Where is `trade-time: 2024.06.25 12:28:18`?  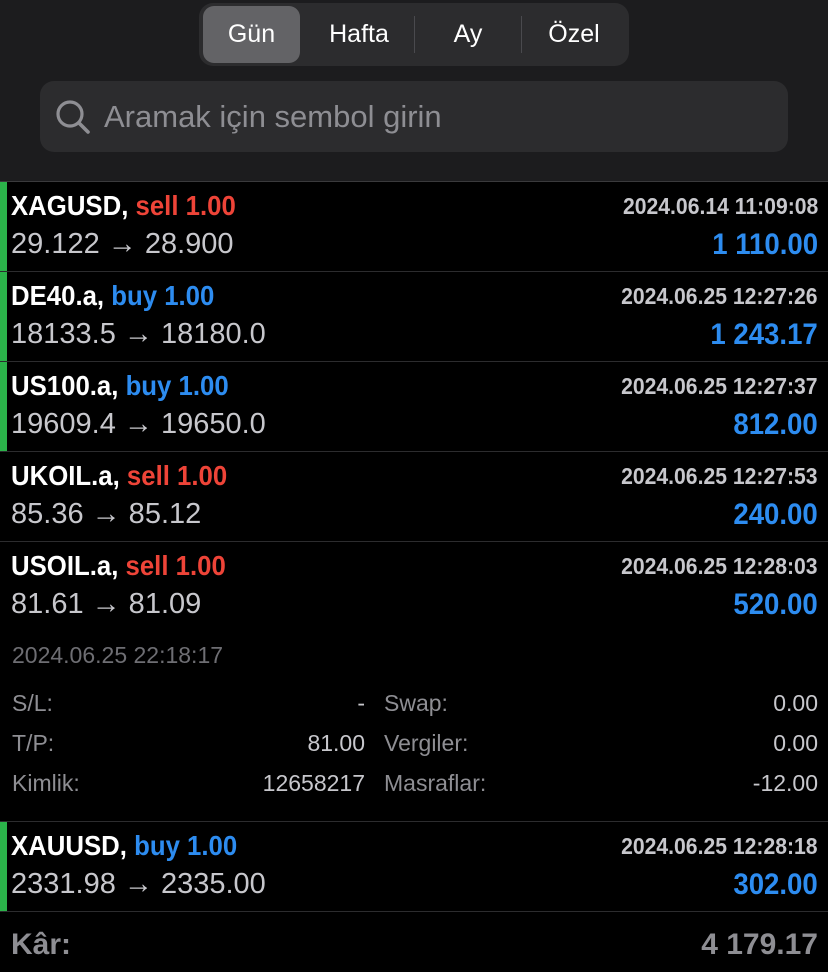 trade-time: 2024.06.25 12:28:18 is located at coordinates (719, 846).